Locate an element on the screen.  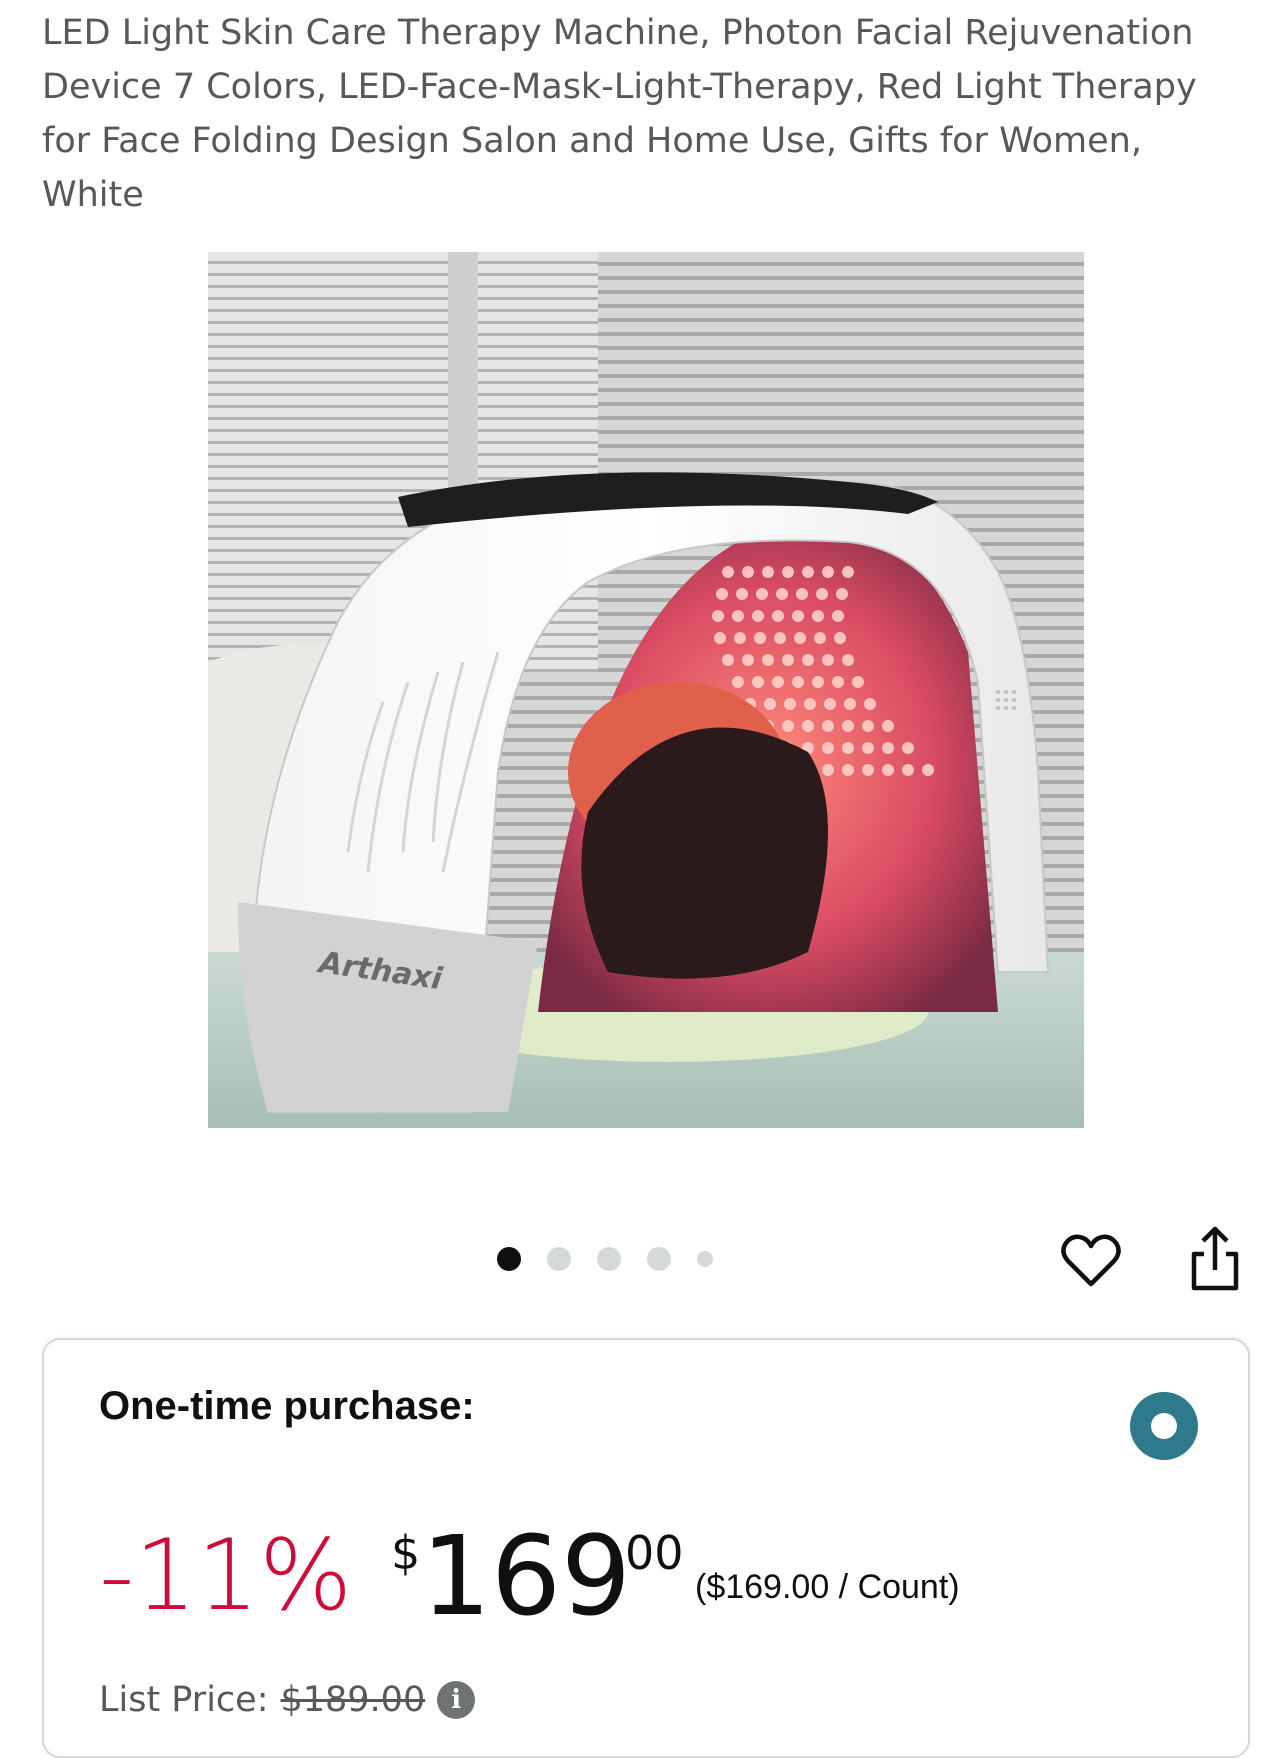
unit-price: ($169.00 / Count) is located at coordinates (827, 1587).